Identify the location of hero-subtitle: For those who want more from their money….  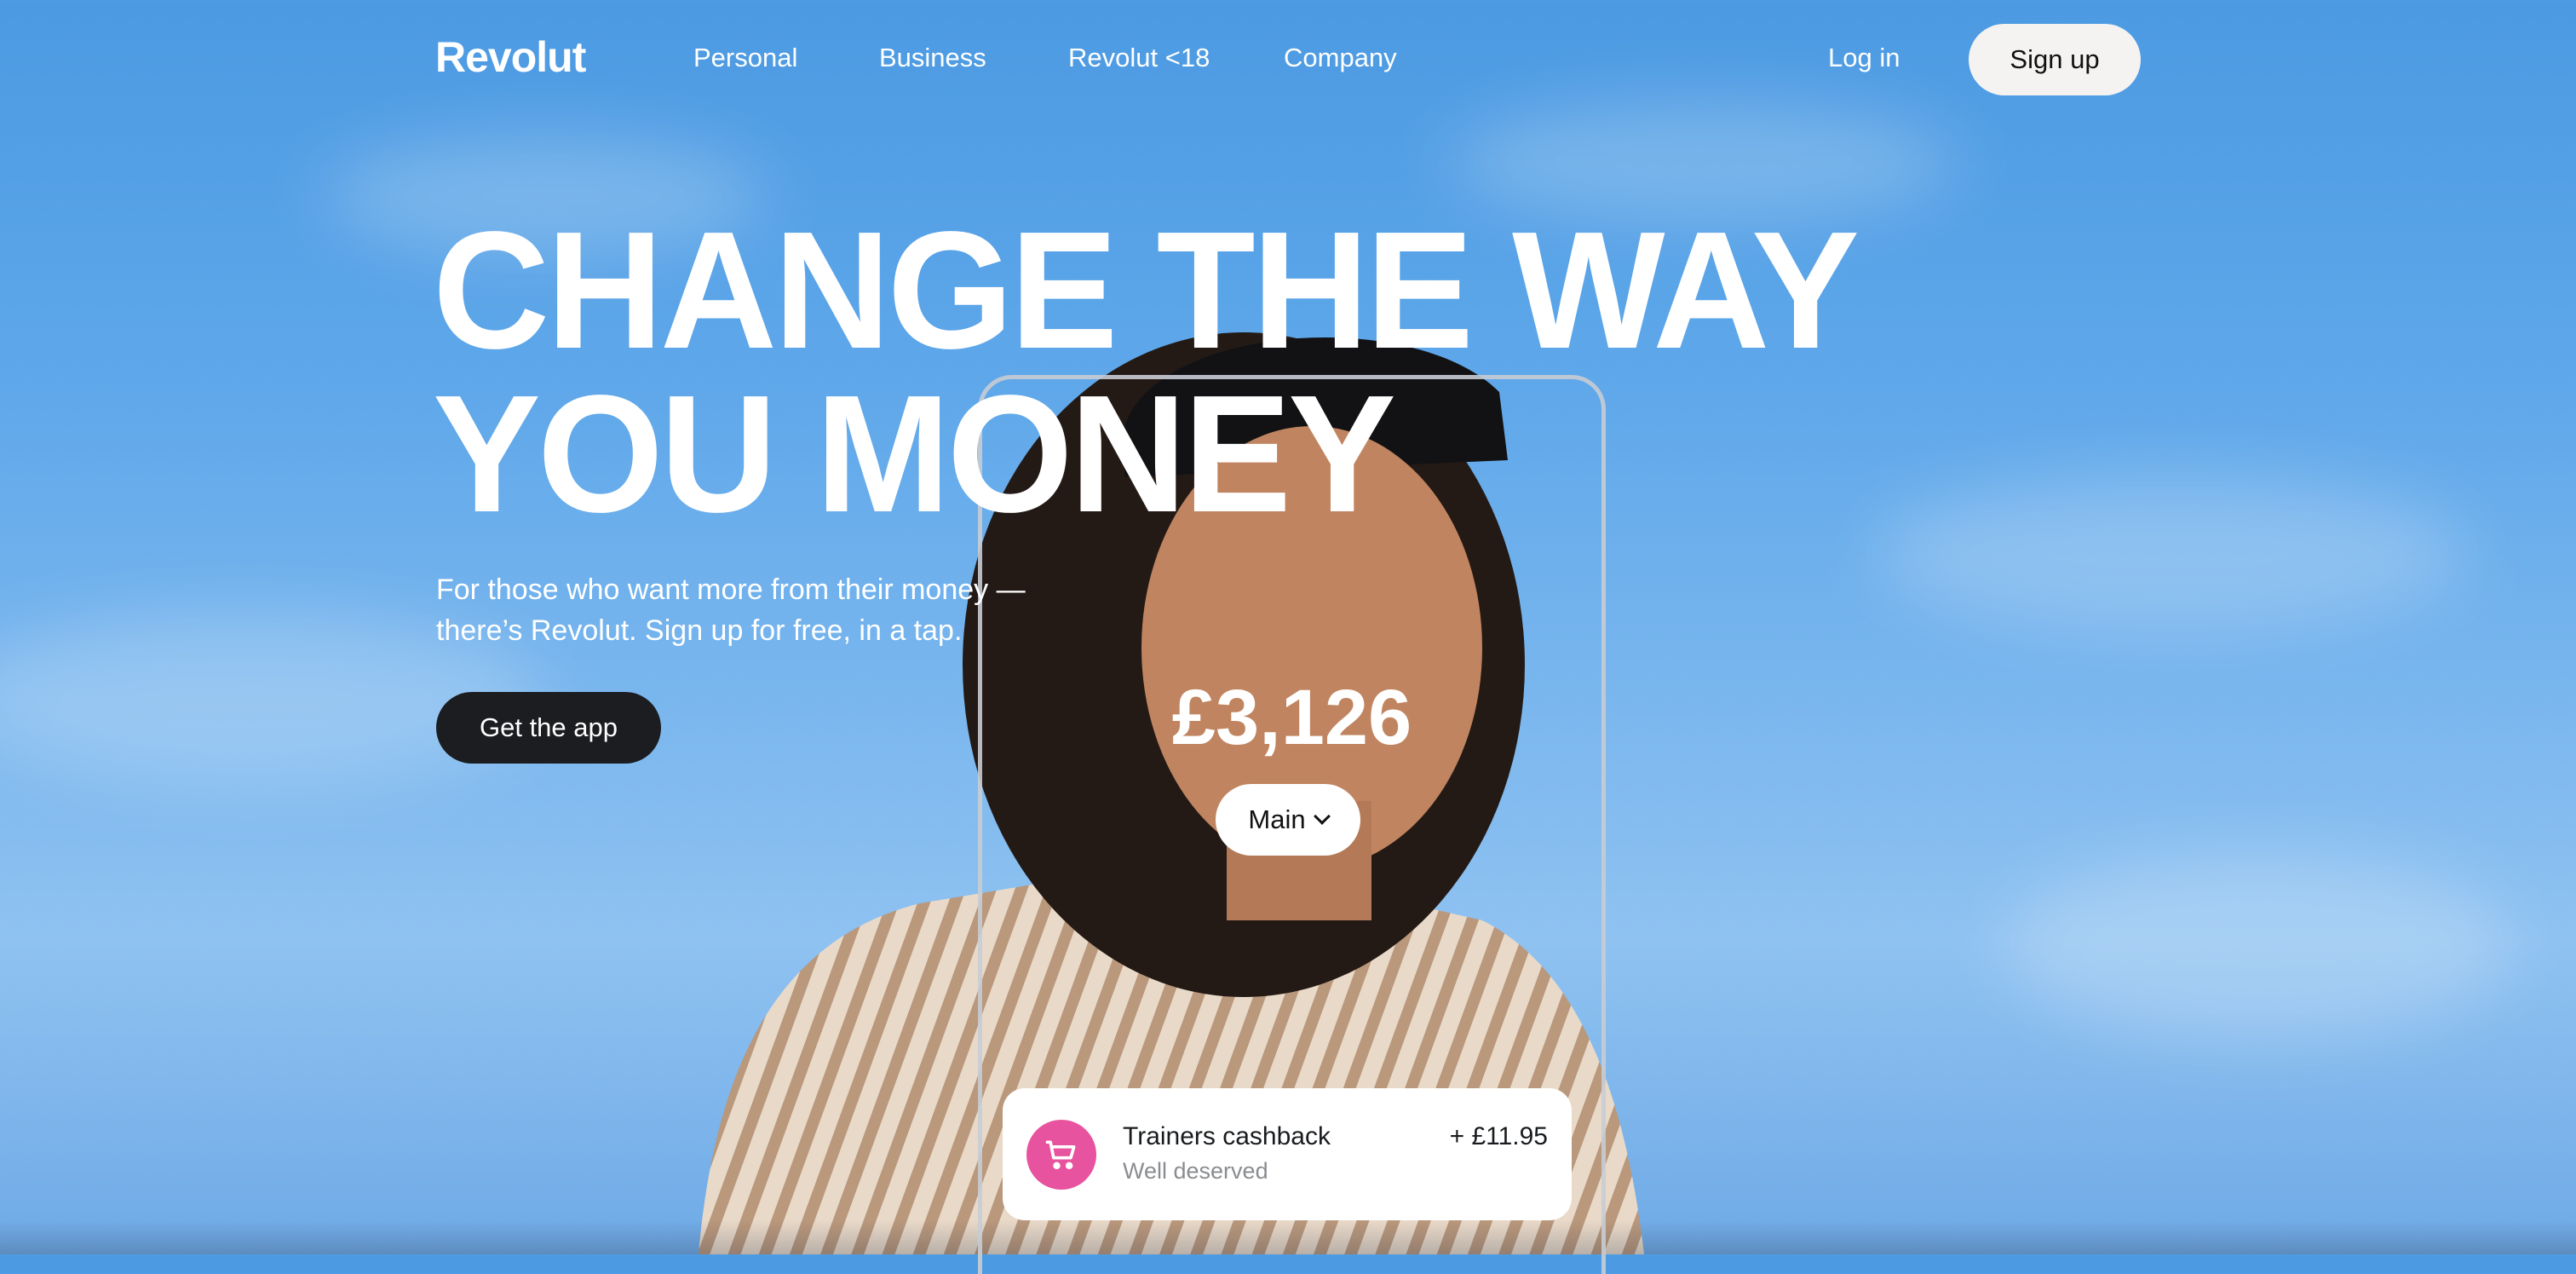
(777, 610).